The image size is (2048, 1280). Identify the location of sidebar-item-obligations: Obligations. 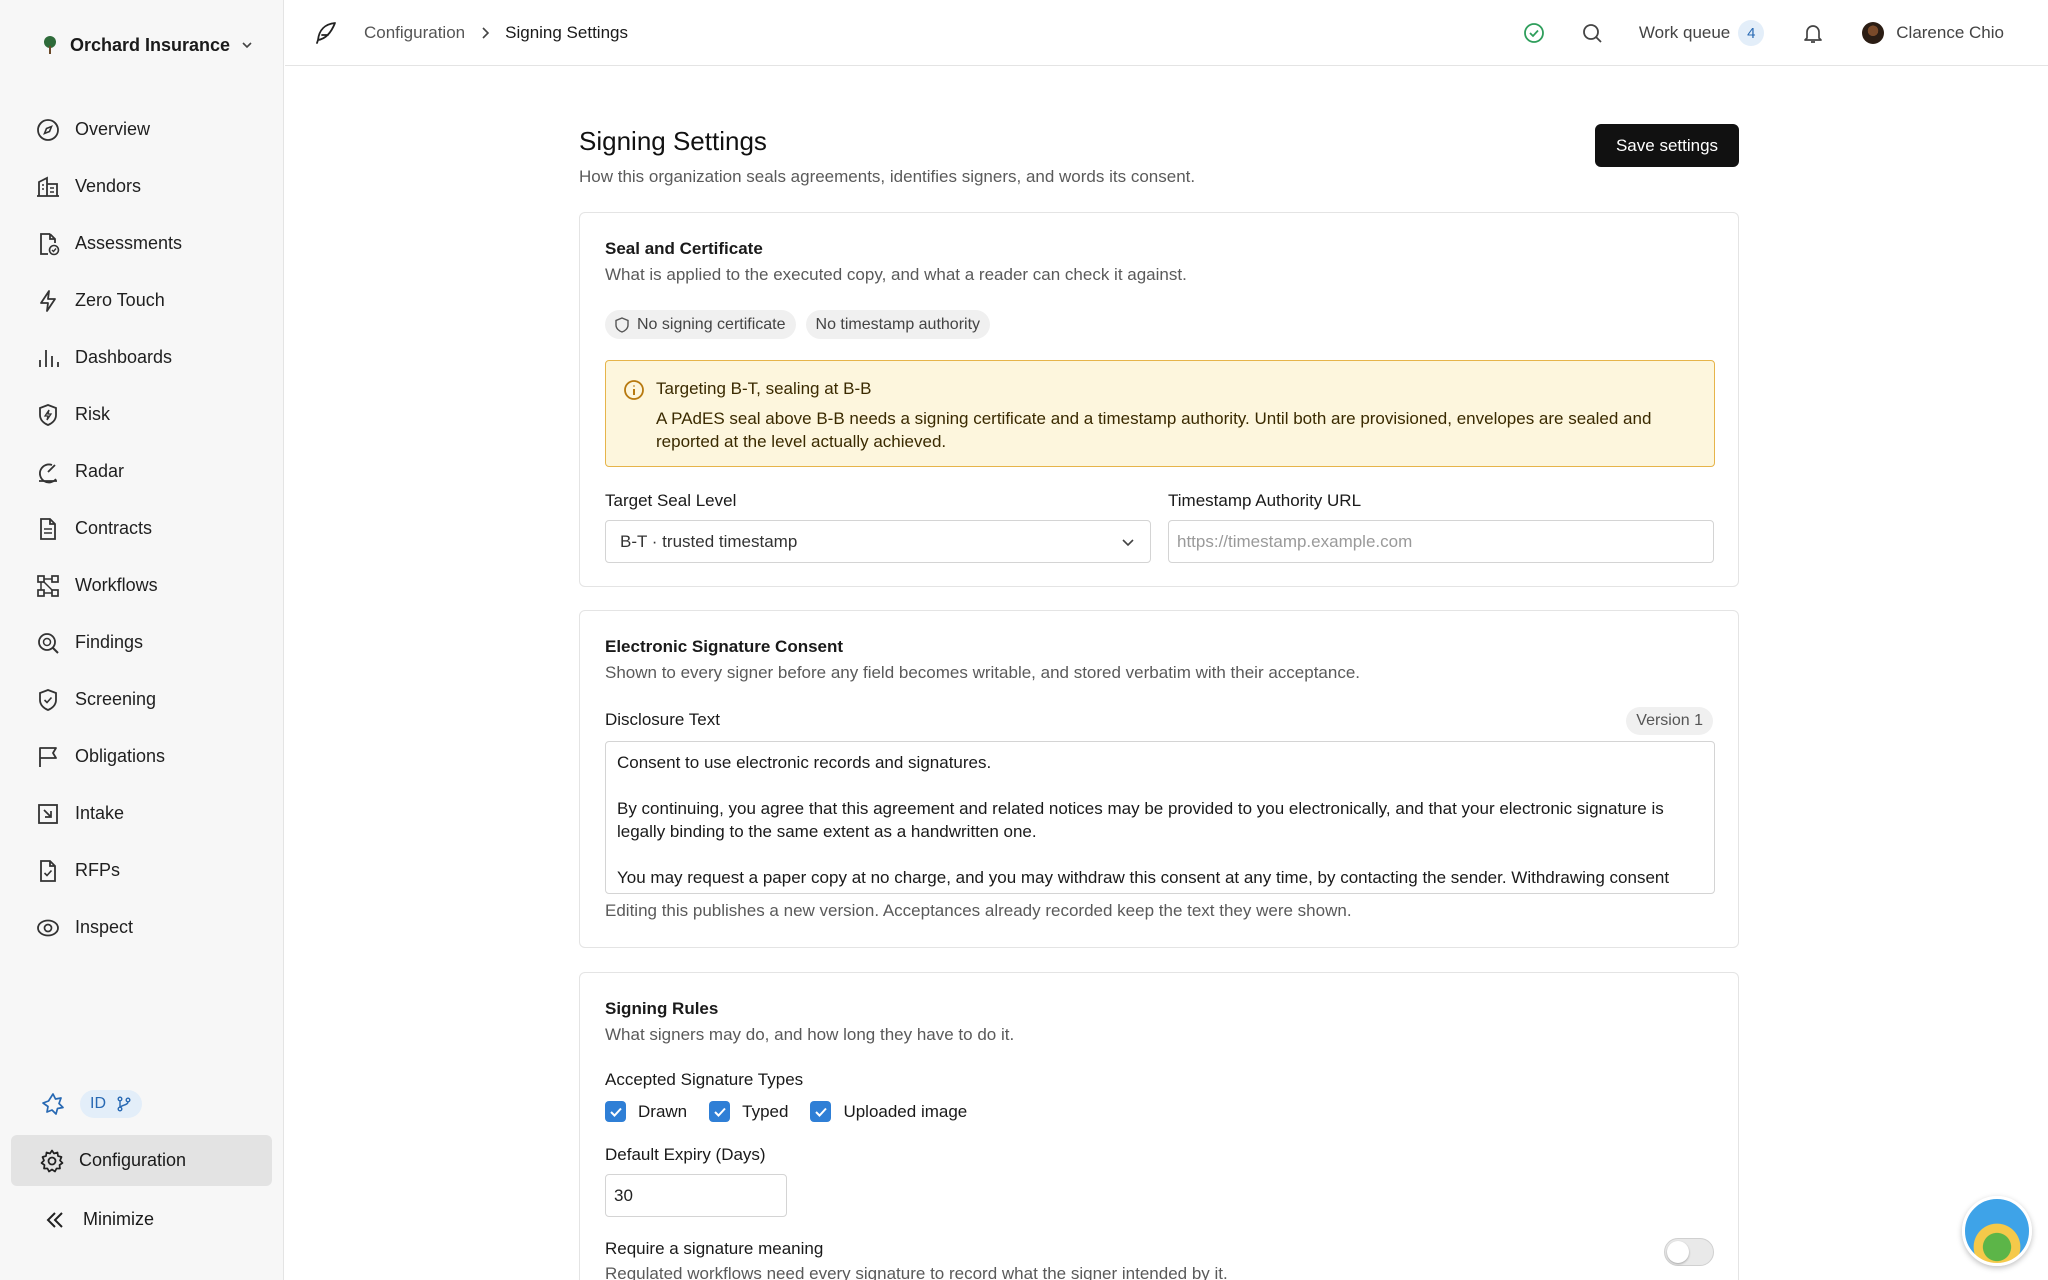
(142, 756).